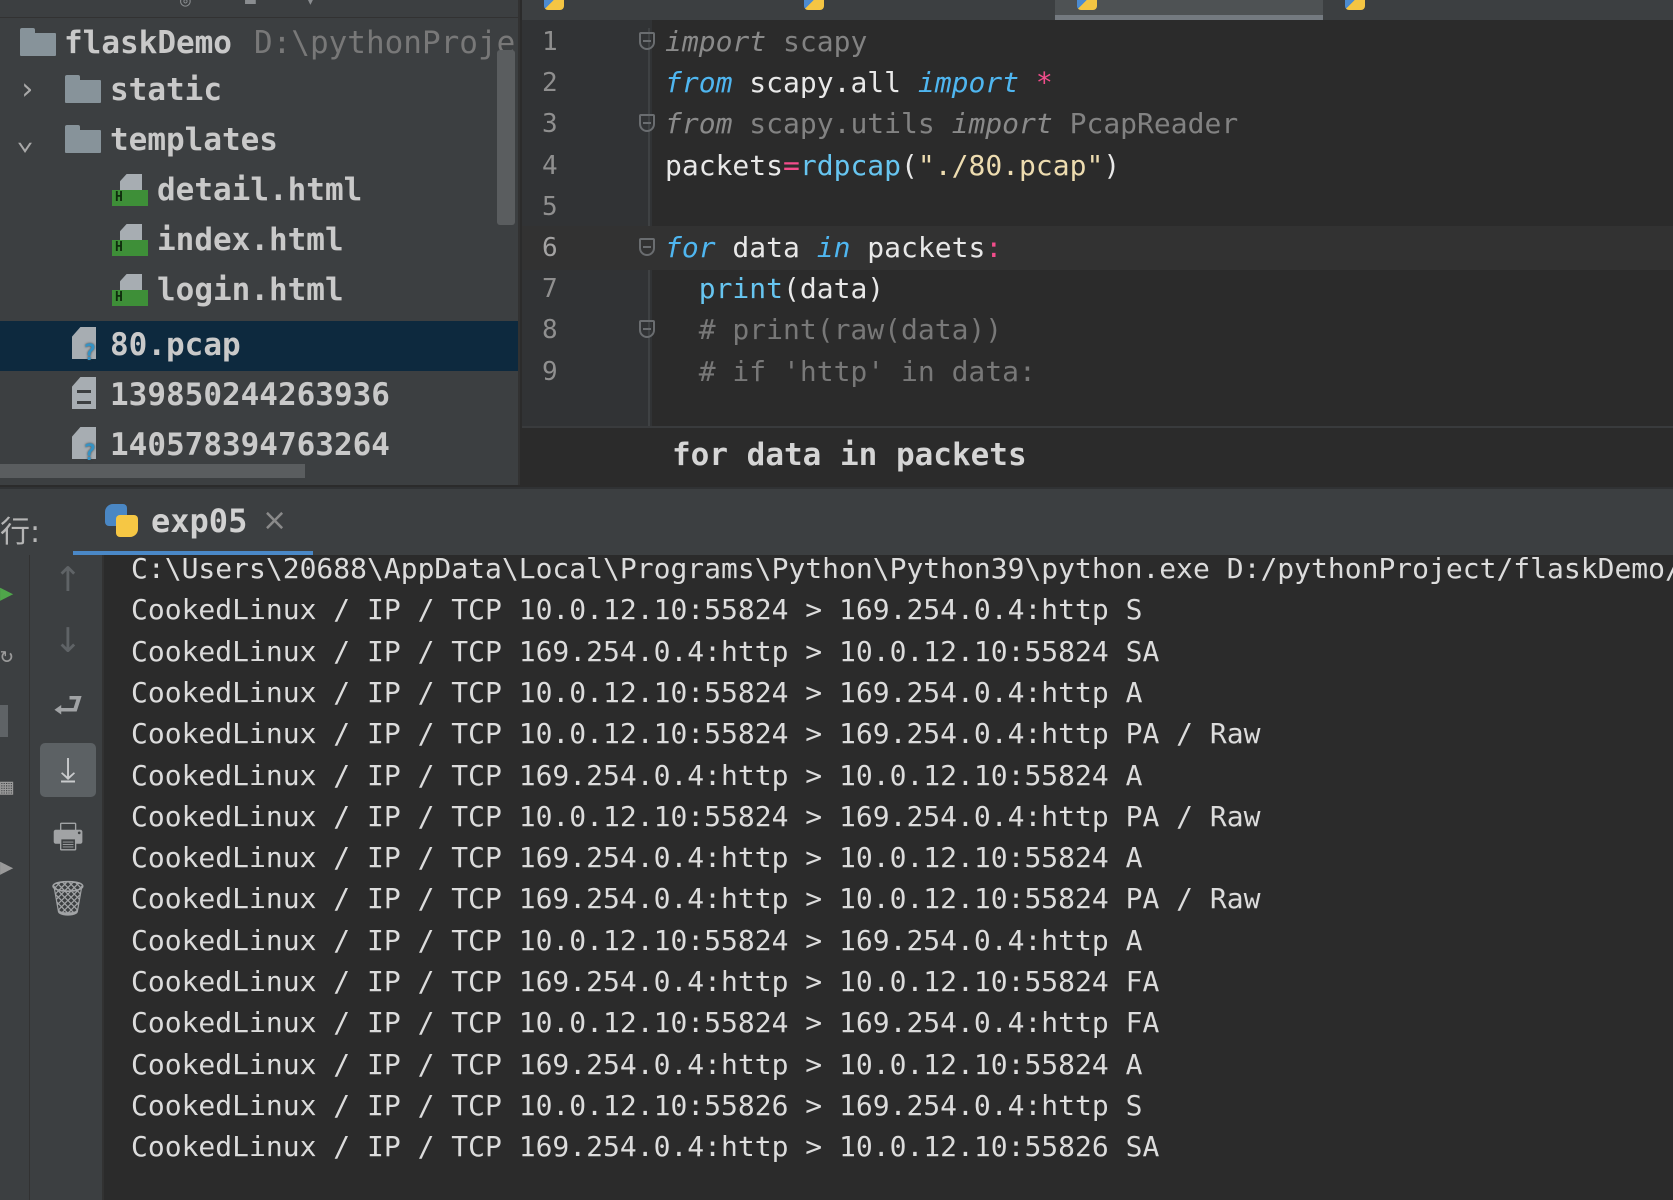 The height and width of the screenshot is (1200, 1673). What do you see at coordinates (952, 124) in the screenshot?
I see `code-text: from scapy.utils import PcapReader` at bounding box center [952, 124].